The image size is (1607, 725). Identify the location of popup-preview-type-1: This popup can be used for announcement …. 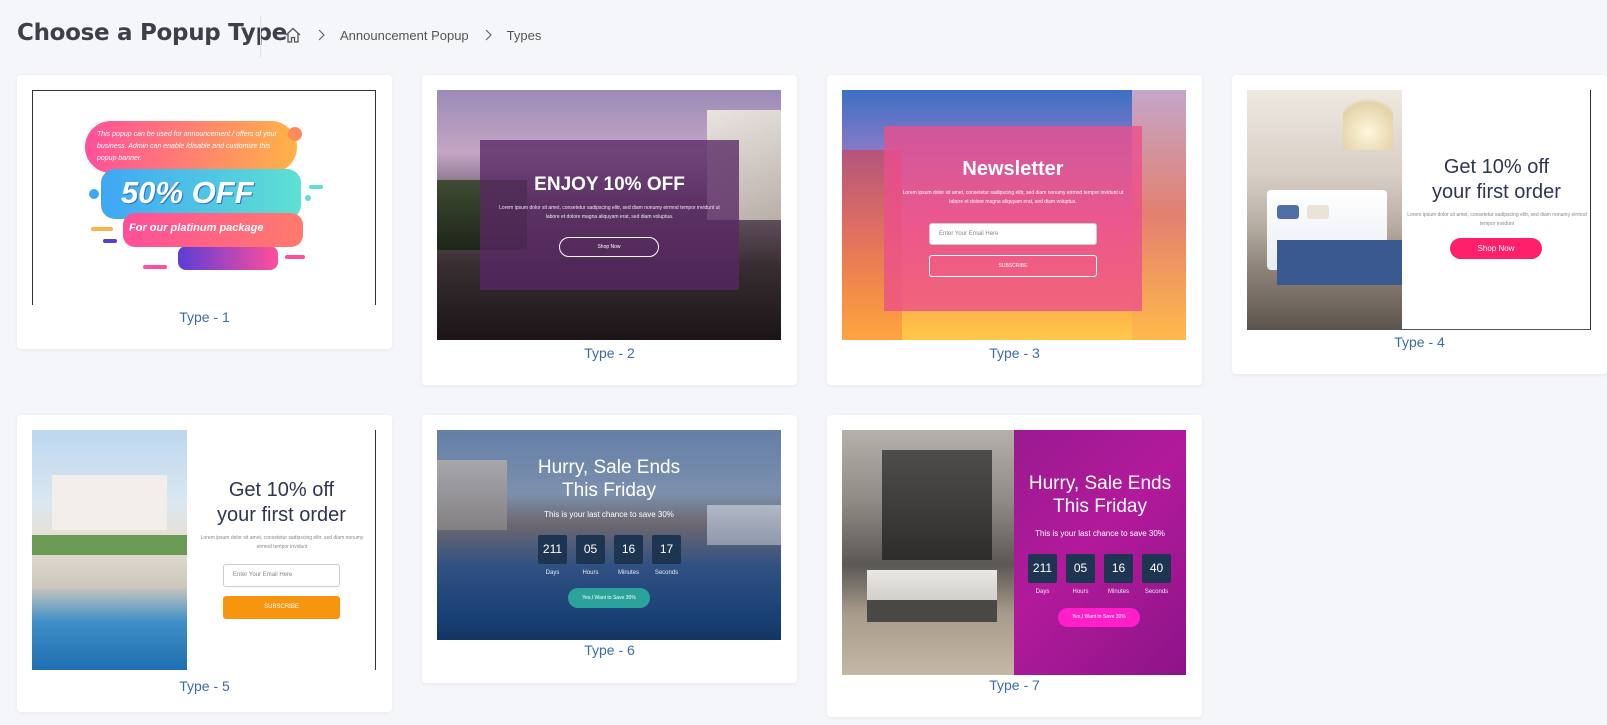
(204, 197).